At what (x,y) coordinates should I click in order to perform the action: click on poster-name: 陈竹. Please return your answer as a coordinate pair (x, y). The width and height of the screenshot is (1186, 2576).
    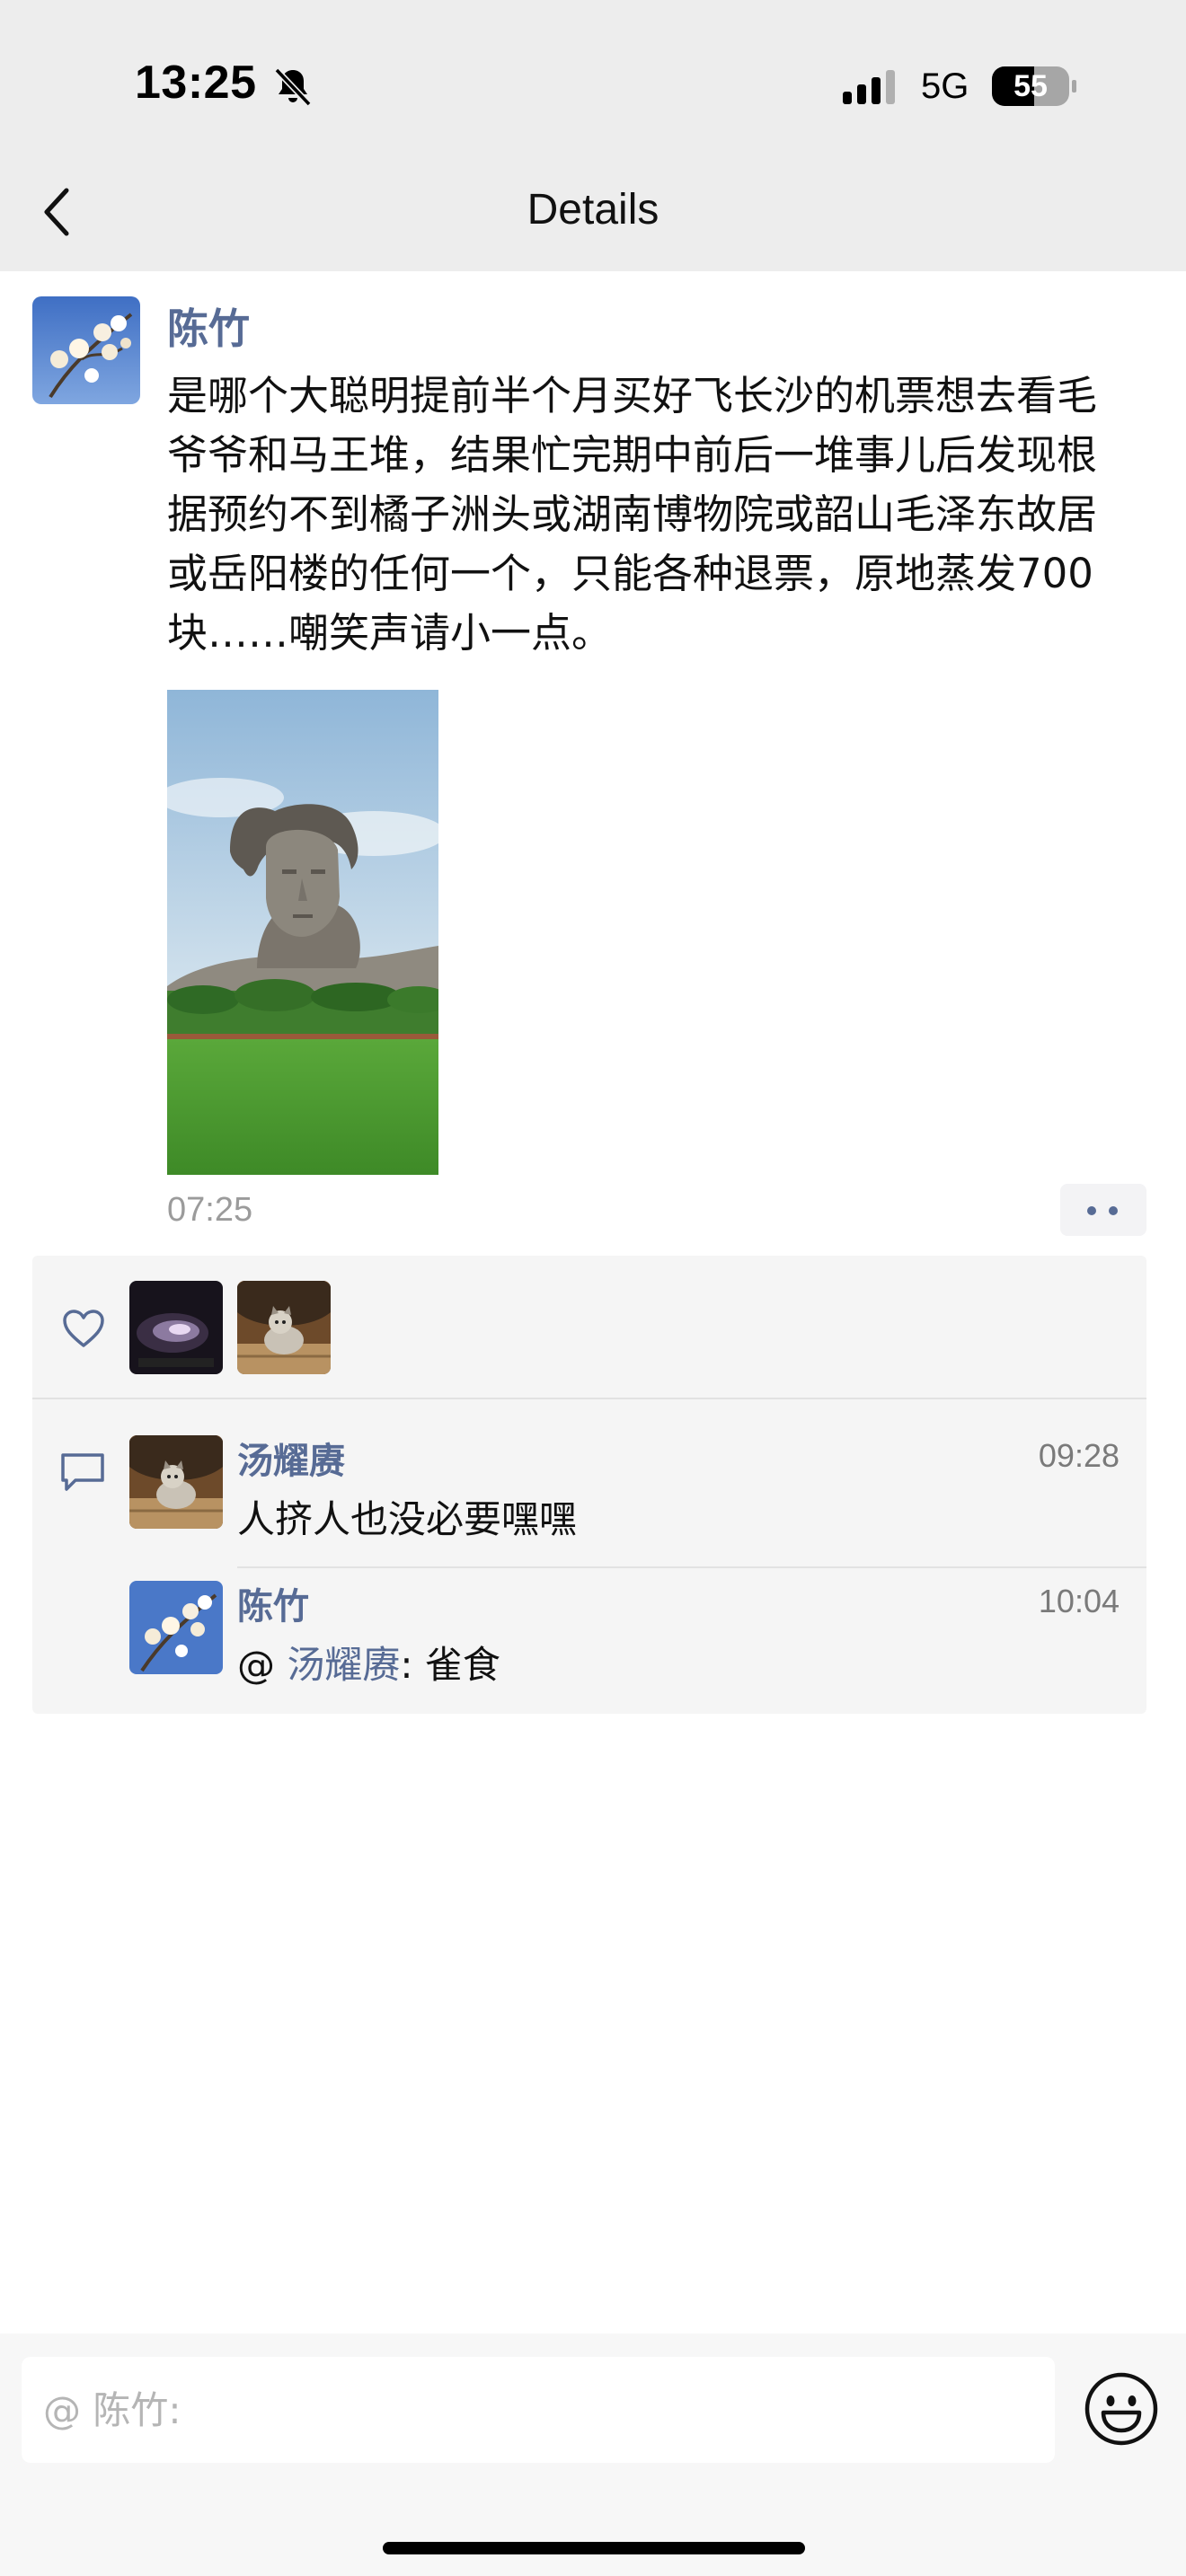
    Looking at the image, I should click on (208, 326).